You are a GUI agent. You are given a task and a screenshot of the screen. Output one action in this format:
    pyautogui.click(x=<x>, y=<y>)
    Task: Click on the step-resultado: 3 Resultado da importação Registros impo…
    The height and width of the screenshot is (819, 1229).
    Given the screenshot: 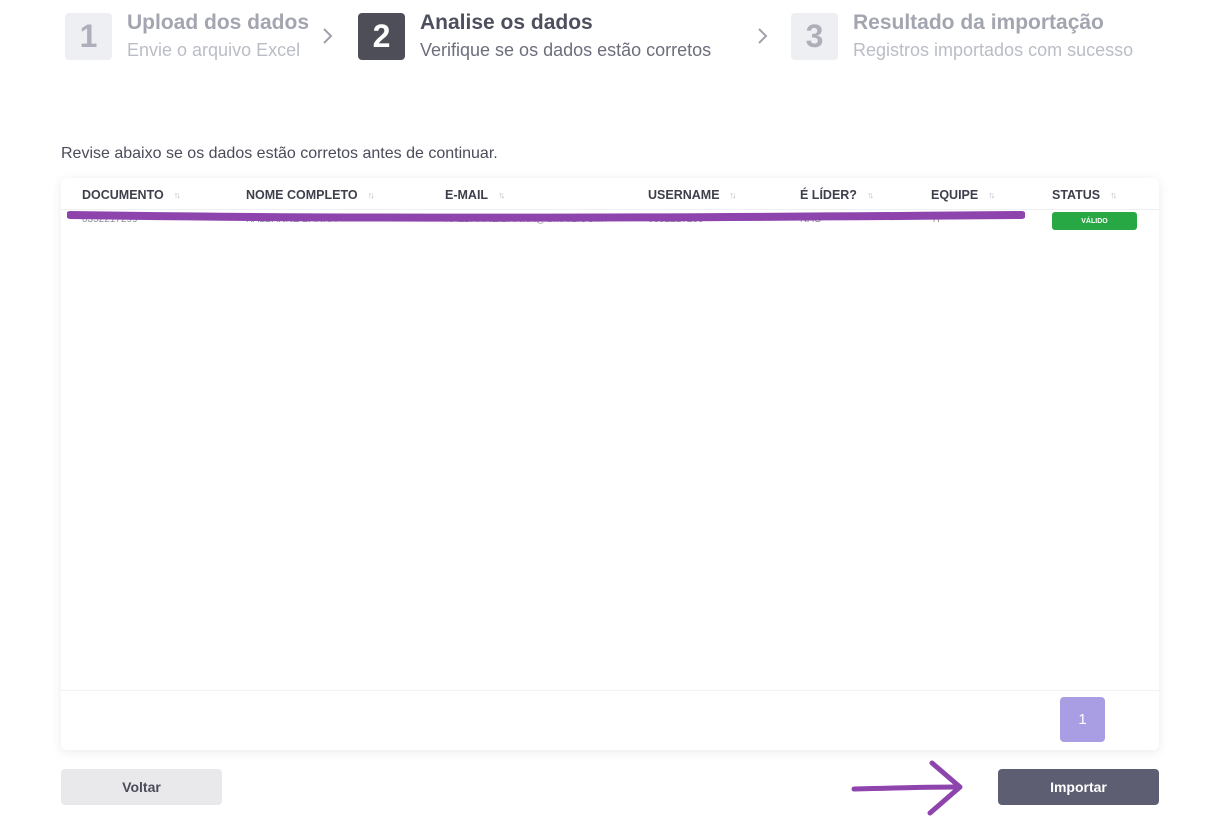 What is the action you would take?
    pyautogui.click(x=962, y=36)
    